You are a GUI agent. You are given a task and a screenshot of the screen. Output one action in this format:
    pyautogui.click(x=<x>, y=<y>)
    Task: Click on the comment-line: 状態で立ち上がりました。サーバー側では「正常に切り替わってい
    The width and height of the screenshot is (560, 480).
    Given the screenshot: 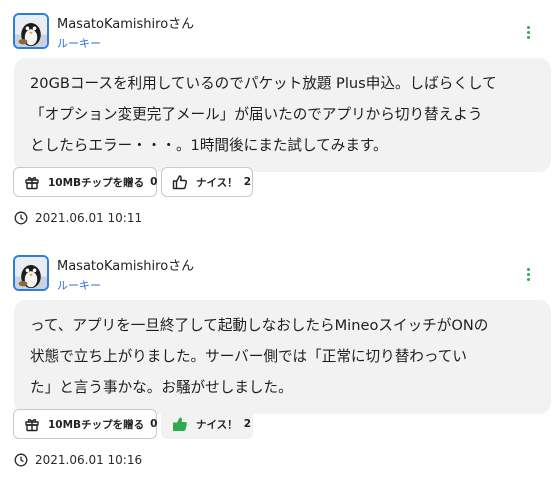 What is the action you would take?
    pyautogui.click(x=248, y=356)
    